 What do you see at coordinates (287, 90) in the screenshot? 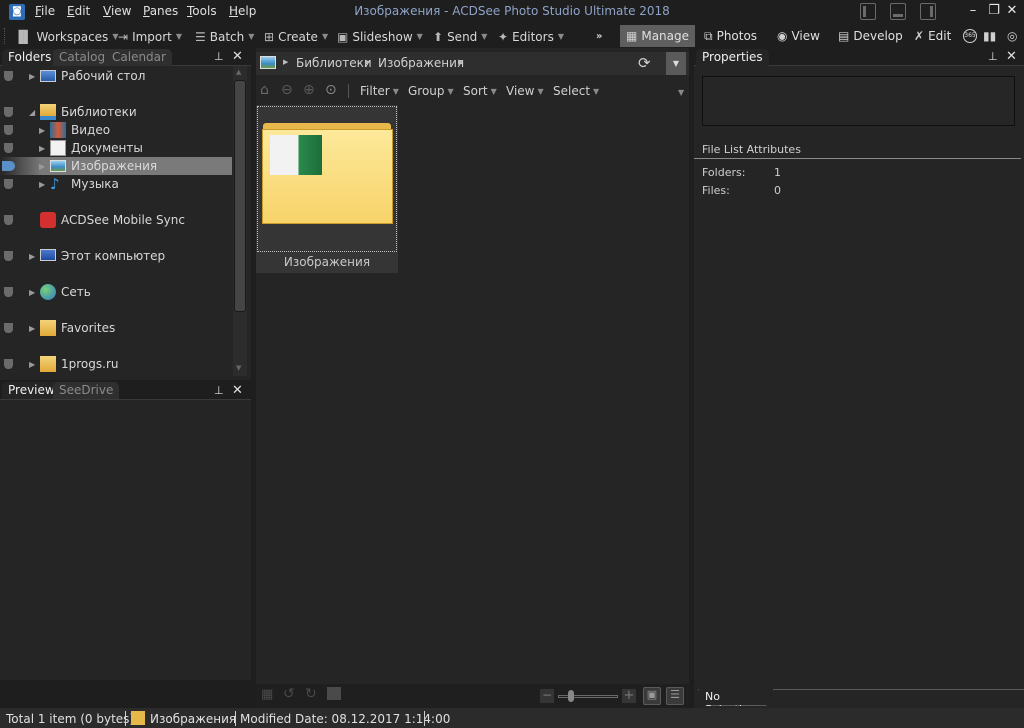
I see `back-icon: ⊖` at bounding box center [287, 90].